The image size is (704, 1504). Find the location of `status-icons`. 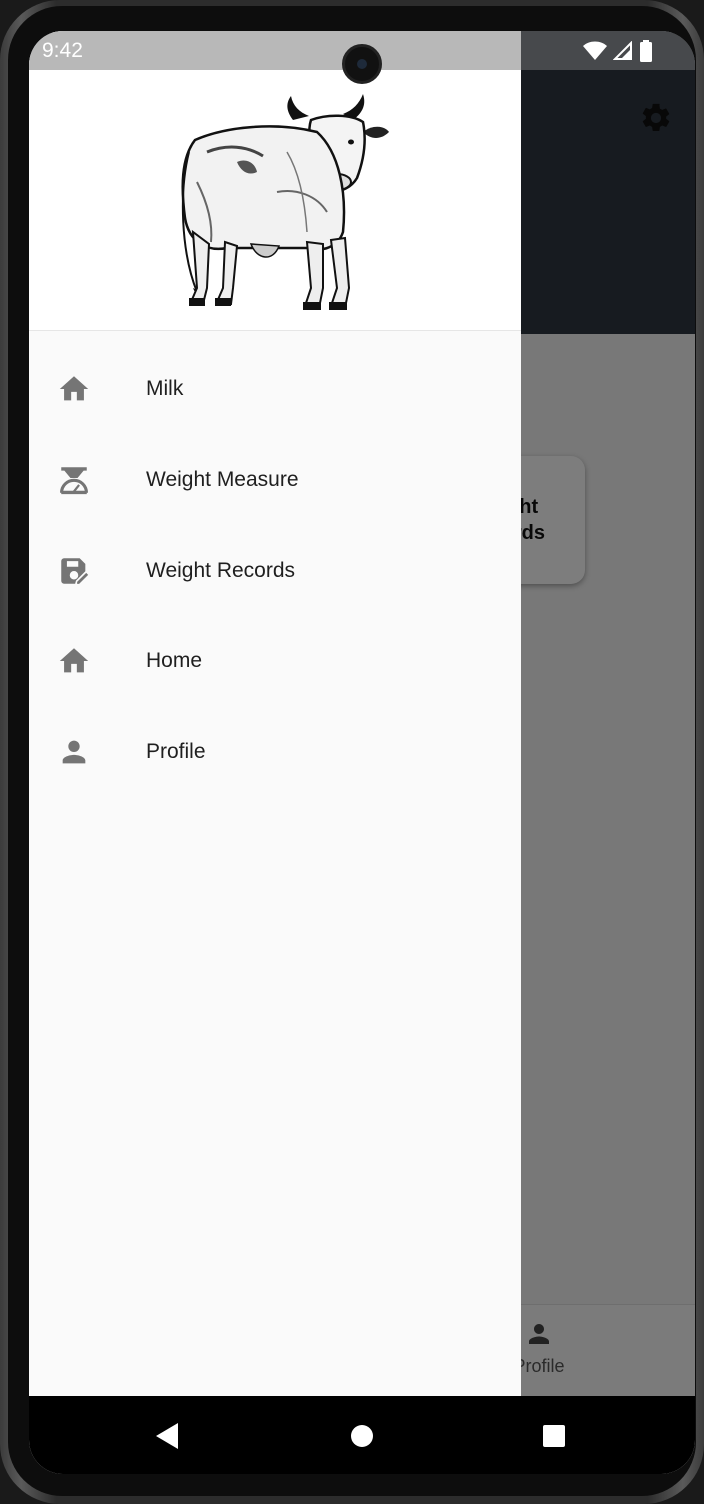

status-icons is located at coordinates (618, 51).